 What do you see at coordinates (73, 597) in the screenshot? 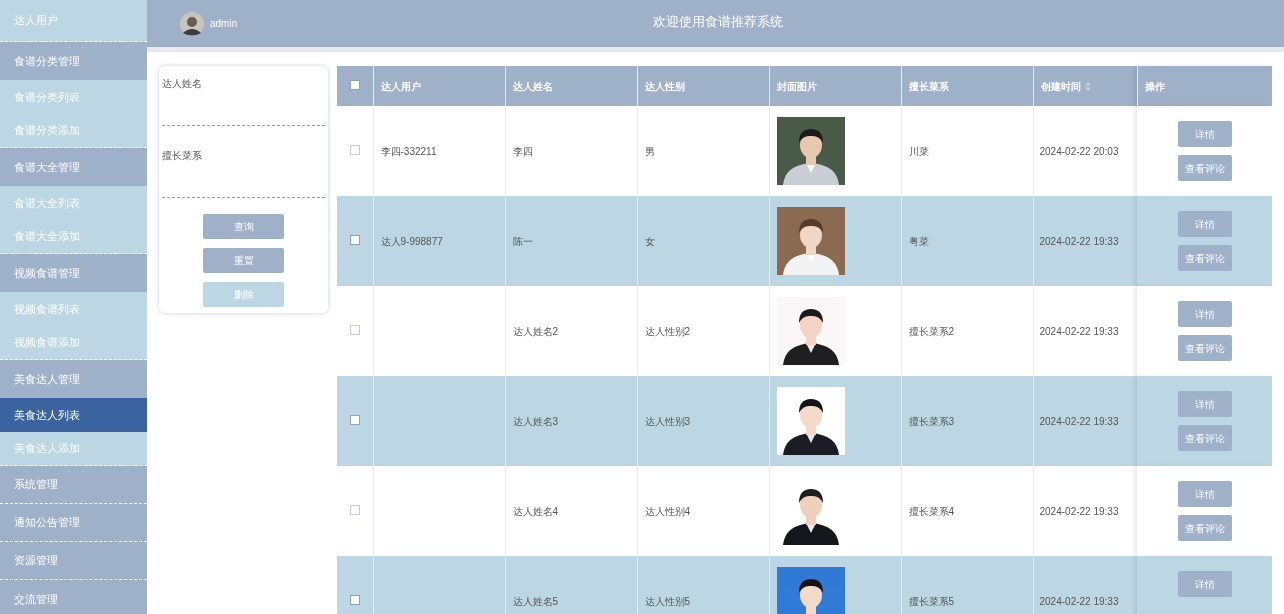
I see `sidebar-group: 交流管理` at bounding box center [73, 597].